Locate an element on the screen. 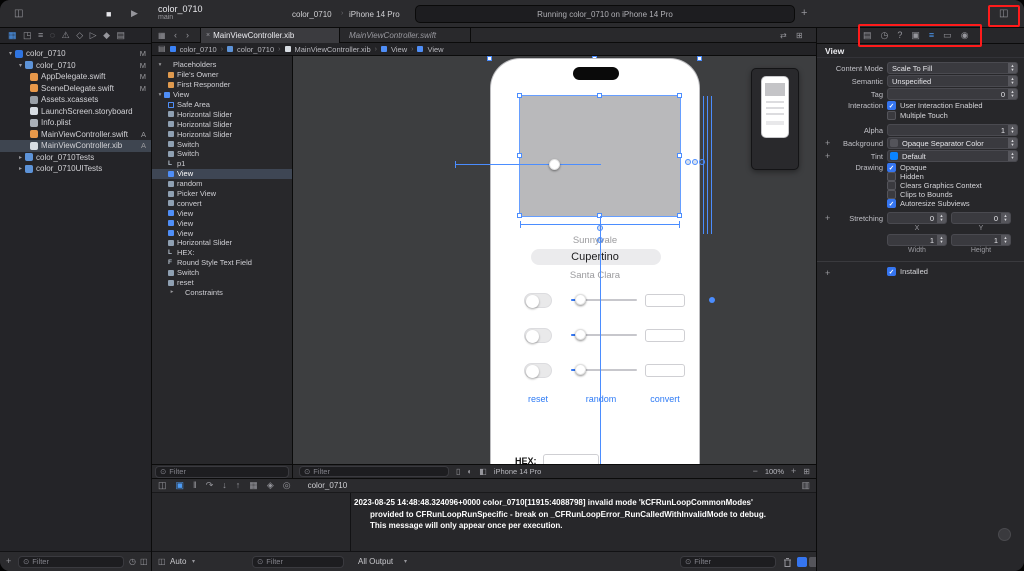 This screenshot has width=1024, height=571. outline-toggle-icon: ▤ is located at coordinates (162, 49).